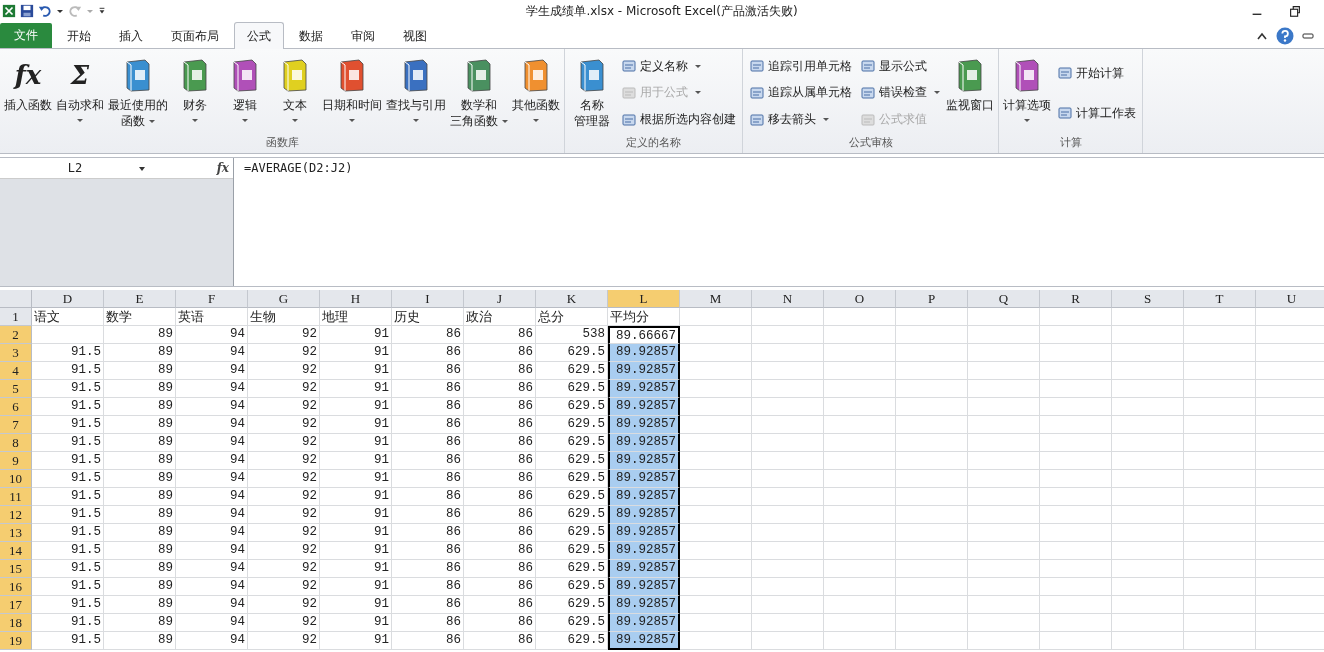 This screenshot has height=652, width=1324. Describe the element at coordinates (16, 317) in the screenshot. I see `row-header: 1` at that location.